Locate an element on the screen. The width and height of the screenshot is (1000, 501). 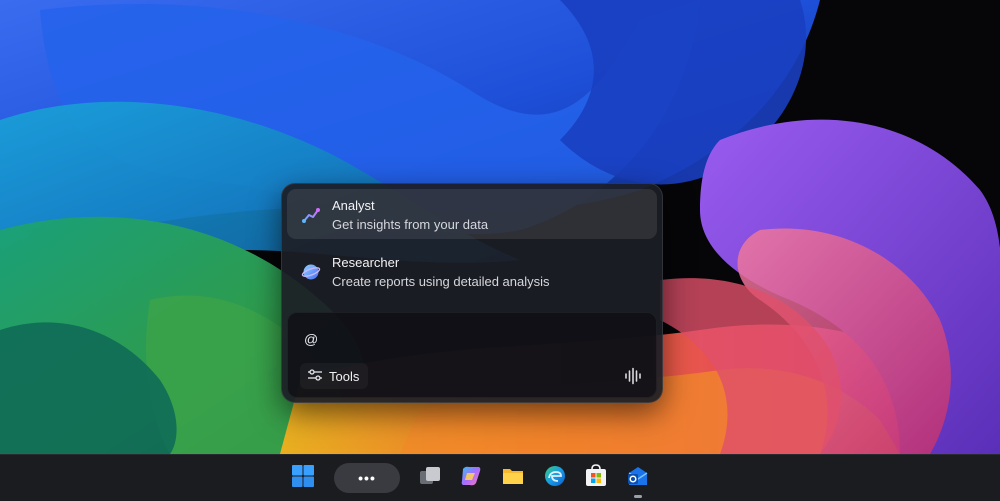
start-icon is located at coordinates (303, 478).